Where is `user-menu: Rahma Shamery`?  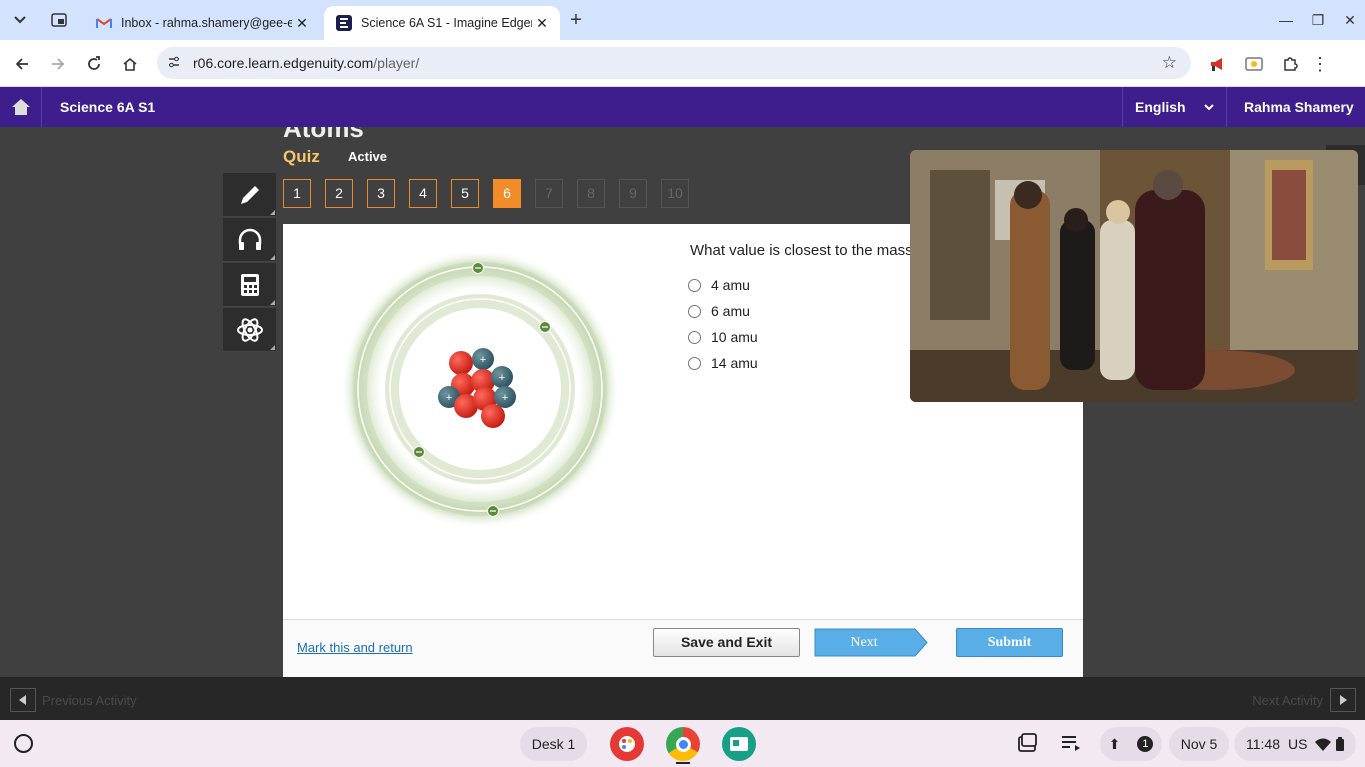
user-menu: Rahma Shamery is located at coordinates (1295, 107).